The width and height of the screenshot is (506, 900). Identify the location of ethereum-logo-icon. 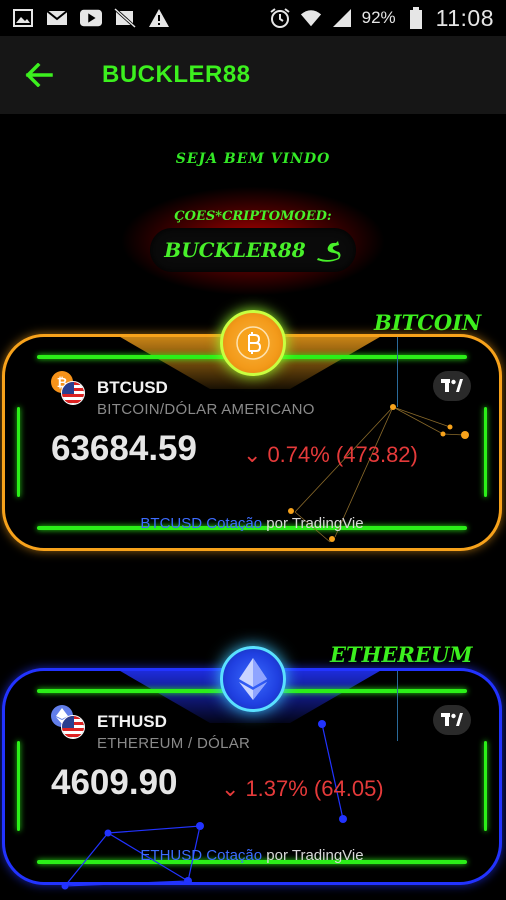
(253, 679).